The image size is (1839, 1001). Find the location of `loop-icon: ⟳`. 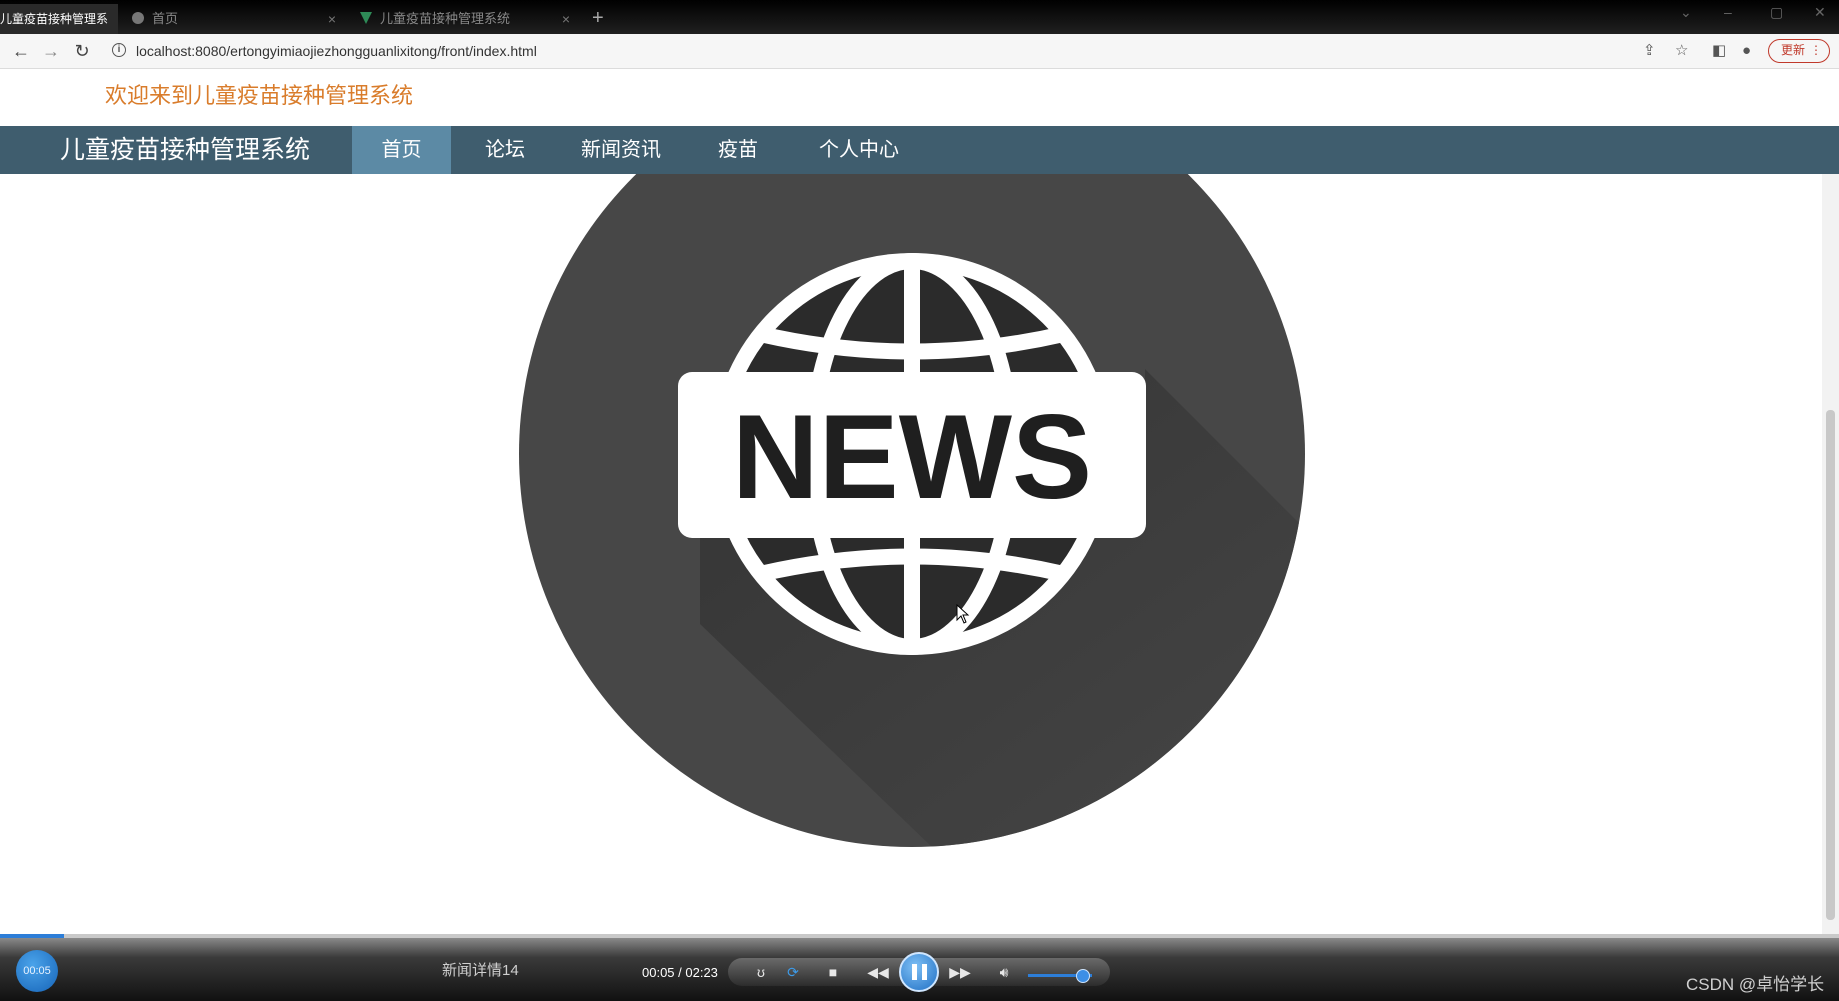

loop-icon: ⟳ is located at coordinates (793, 972).